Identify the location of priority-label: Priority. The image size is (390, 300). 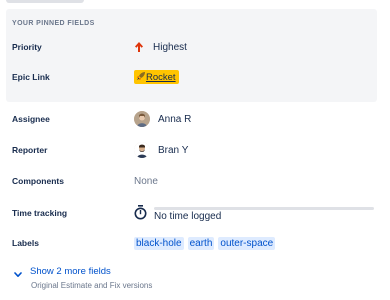
(27, 47).